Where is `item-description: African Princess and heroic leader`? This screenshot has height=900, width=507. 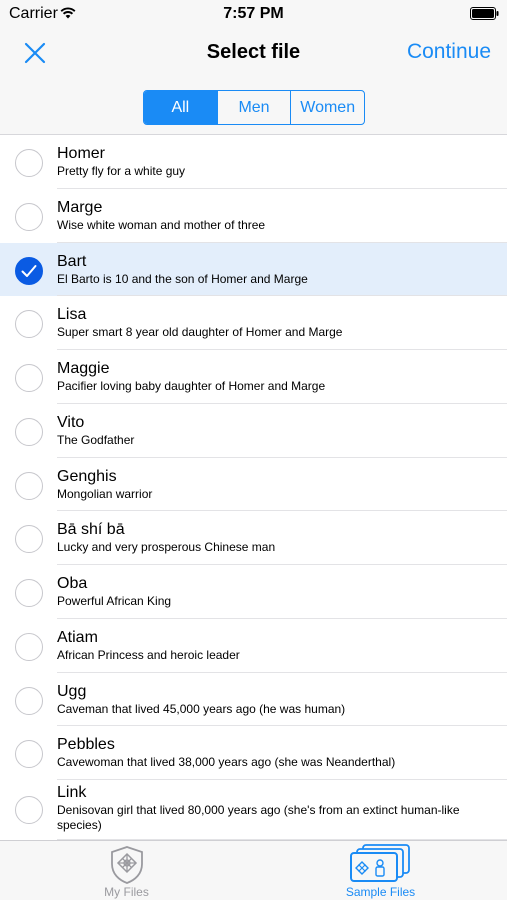 item-description: African Princess and heroic leader is located at coordinates (148, 654).